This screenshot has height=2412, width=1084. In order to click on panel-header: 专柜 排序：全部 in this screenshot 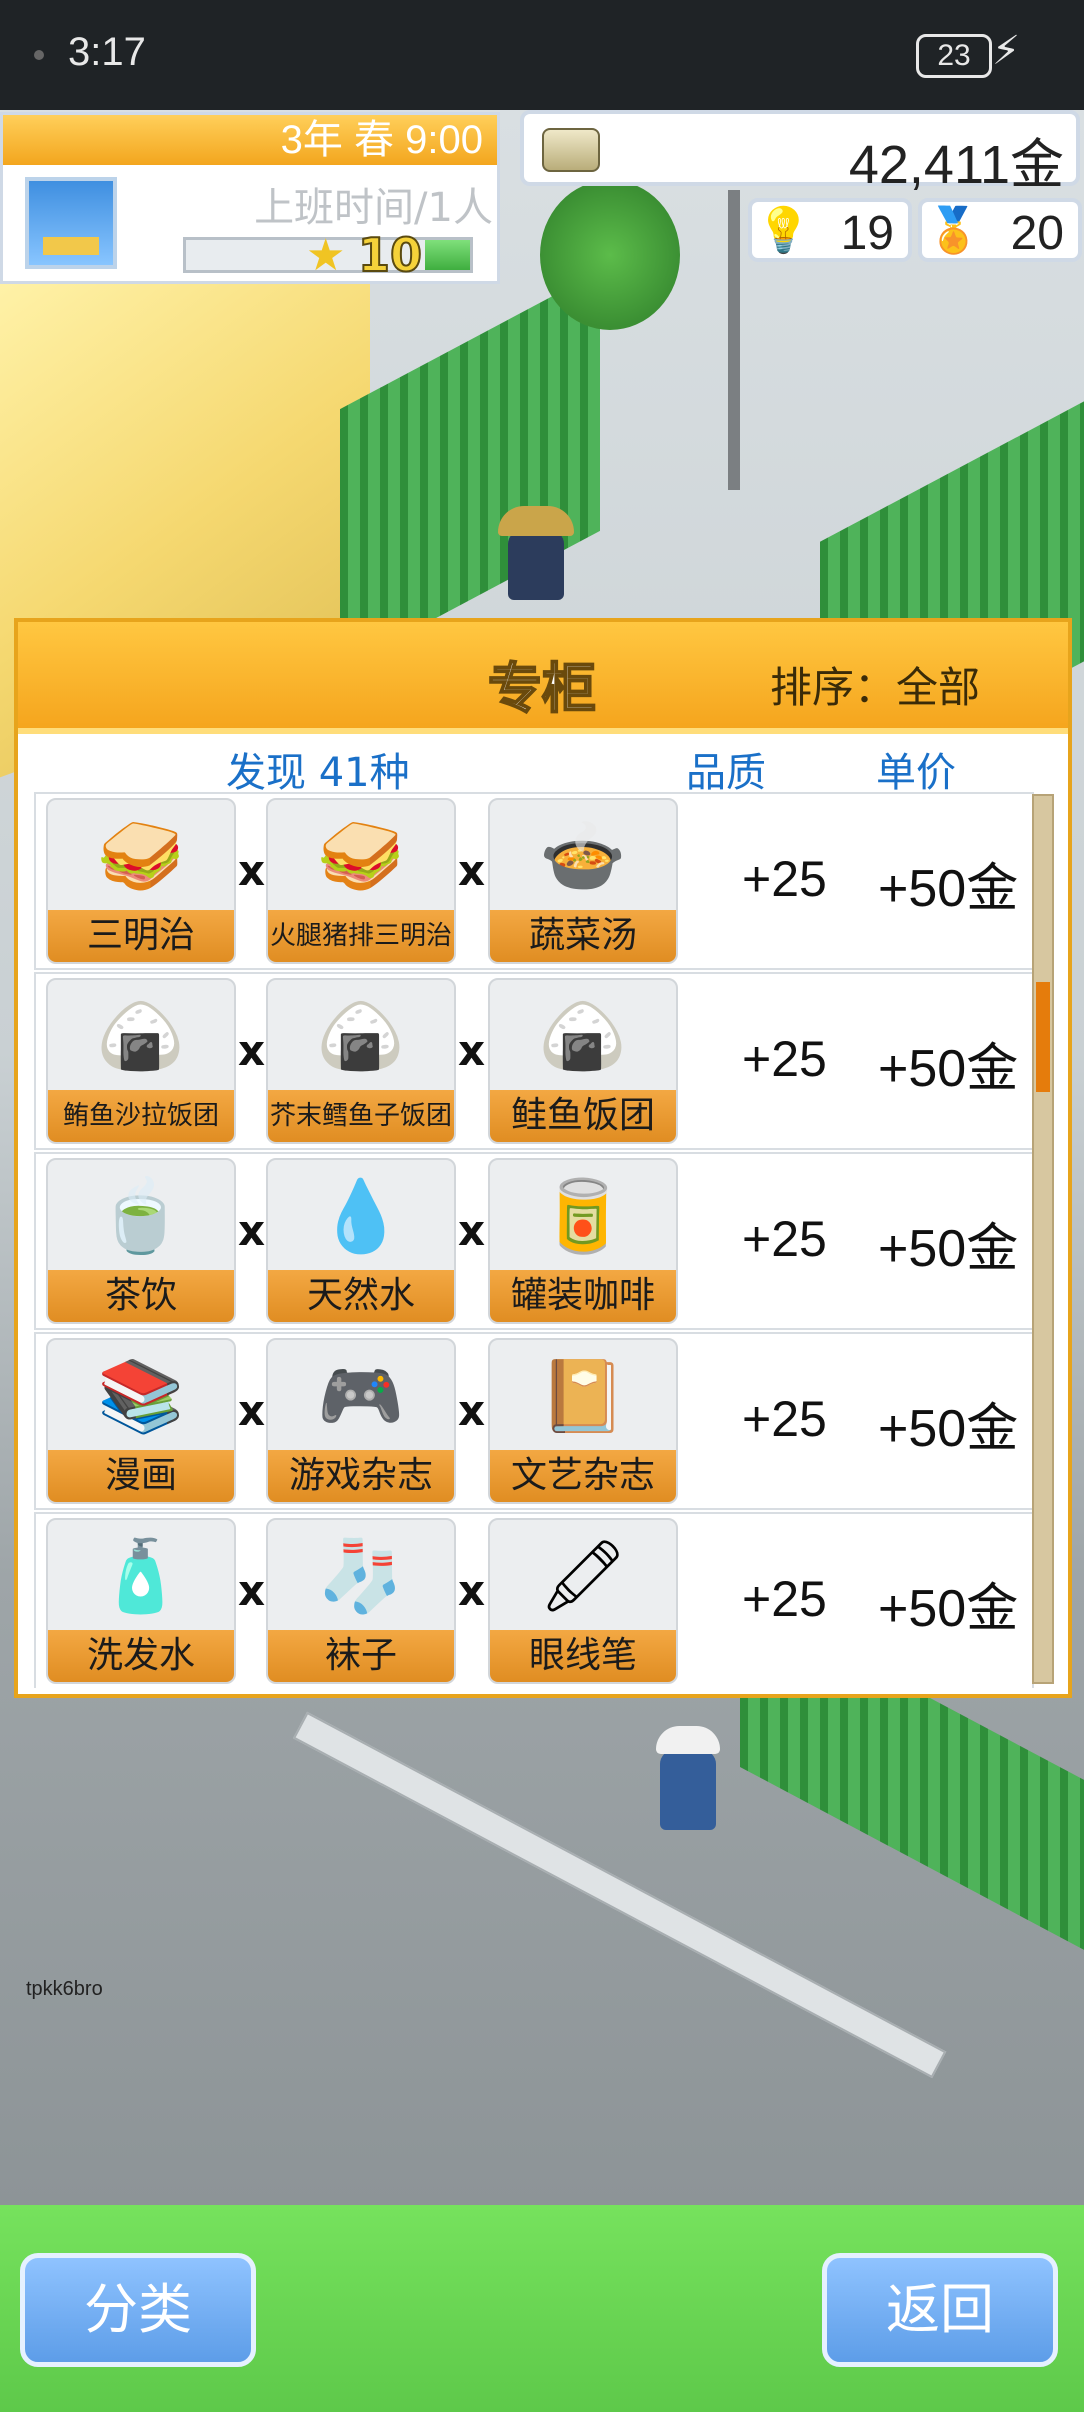, I will do `click(543, 678)`.